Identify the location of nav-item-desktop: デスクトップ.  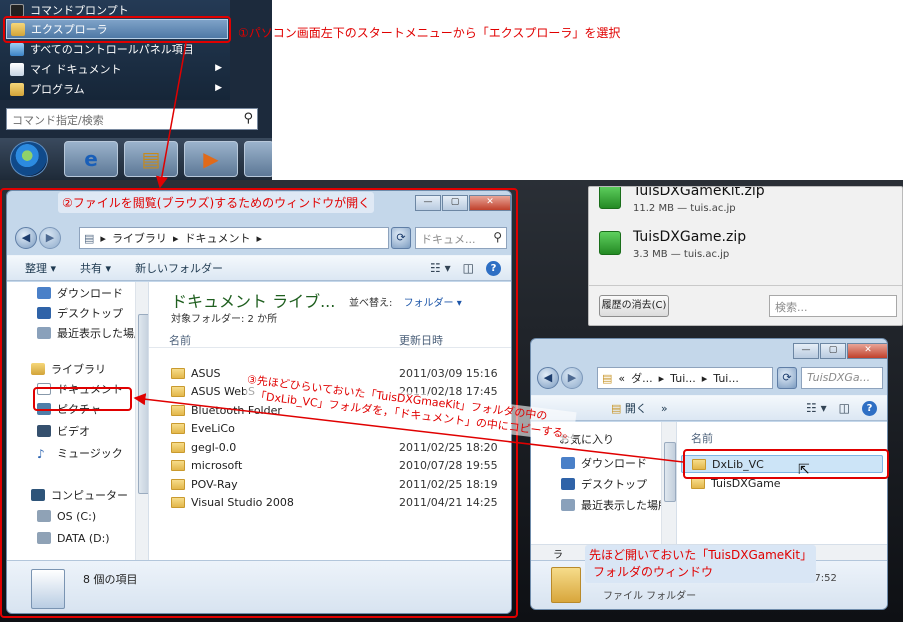
(604, 484).